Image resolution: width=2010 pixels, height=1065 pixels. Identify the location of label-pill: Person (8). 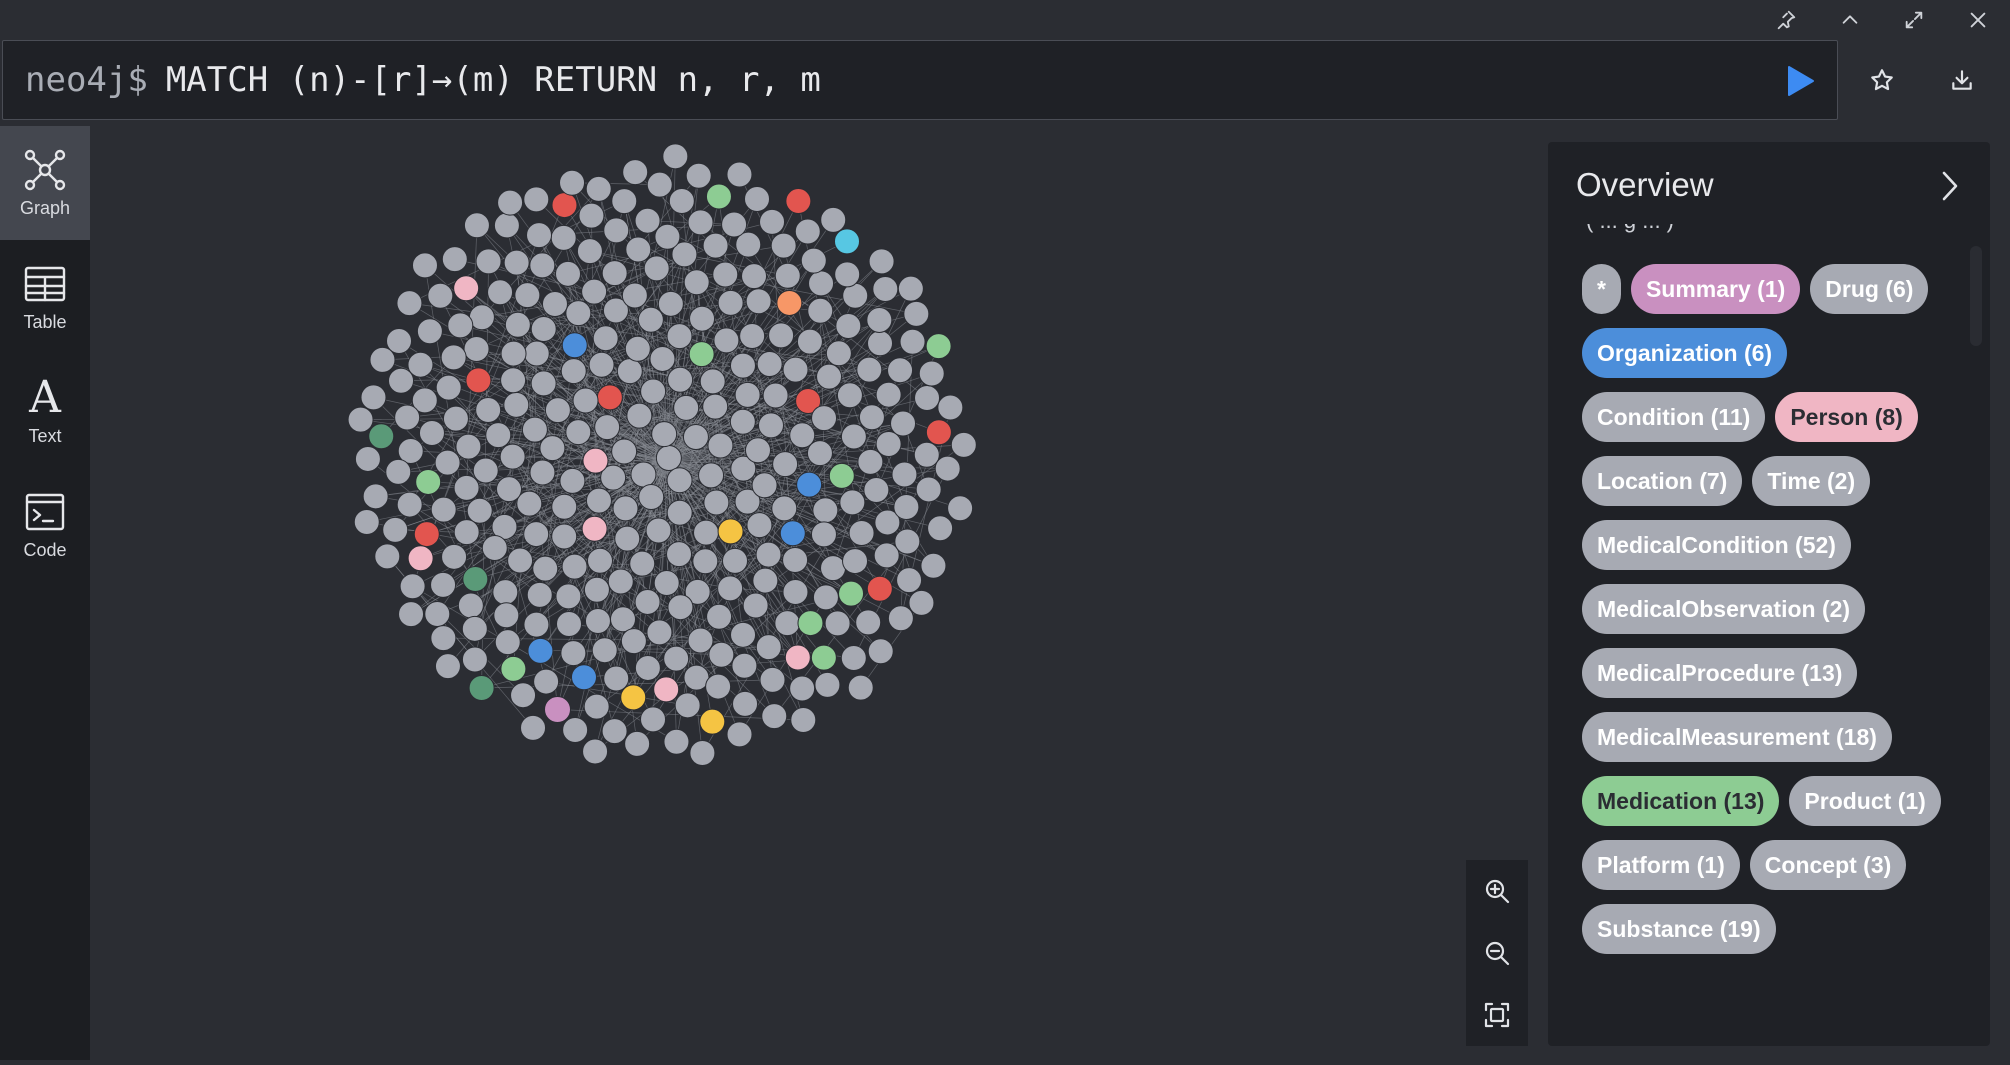
(1846, 417).